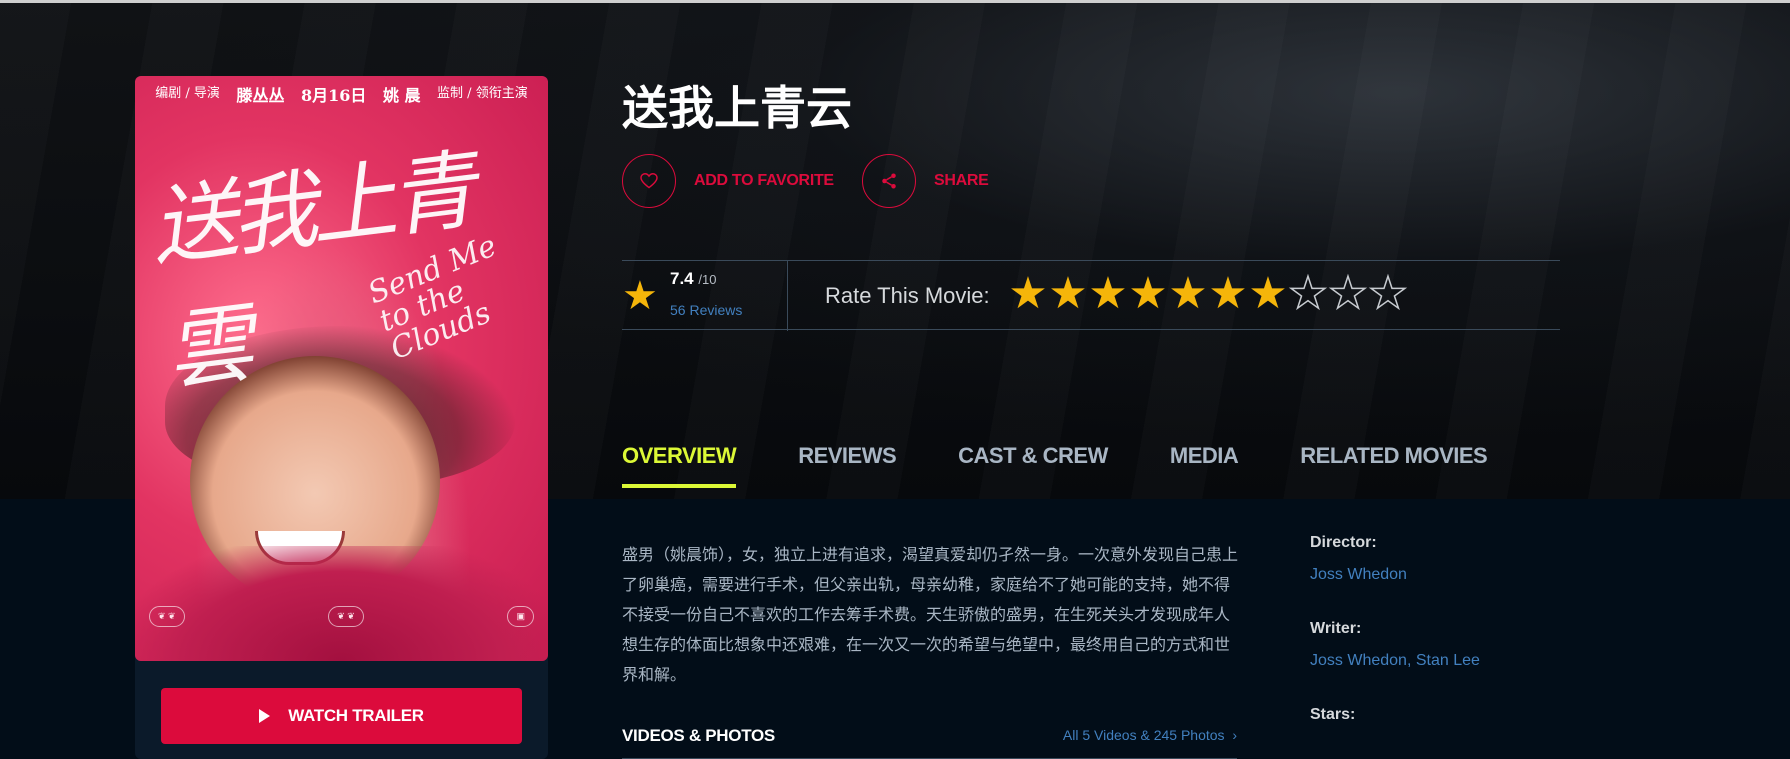 This screenshot has width=1790, height=759. Describe the element at coordinates (1150, 735) in the screenshot. I see `all-videos-photos-link: All 5 Videos & 245 Photos ›` at that location.